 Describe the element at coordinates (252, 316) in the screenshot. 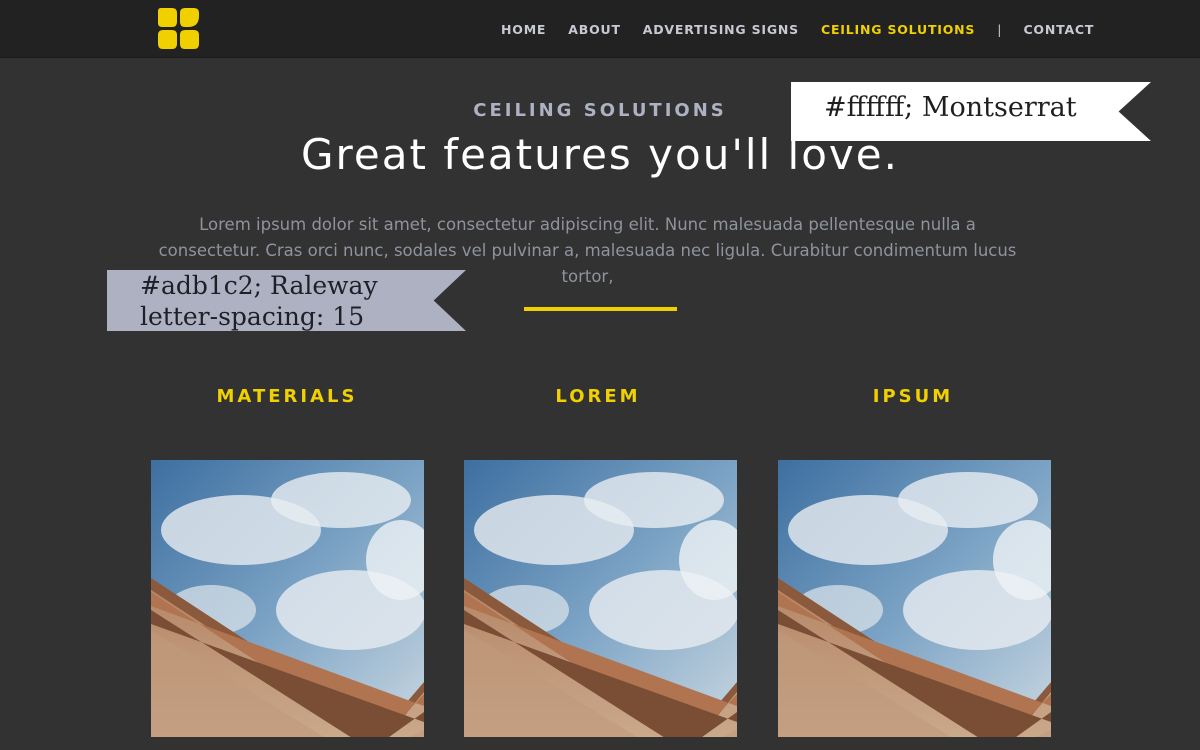

I see `annotation-text-line2: letter-spacing: 15` at that location.